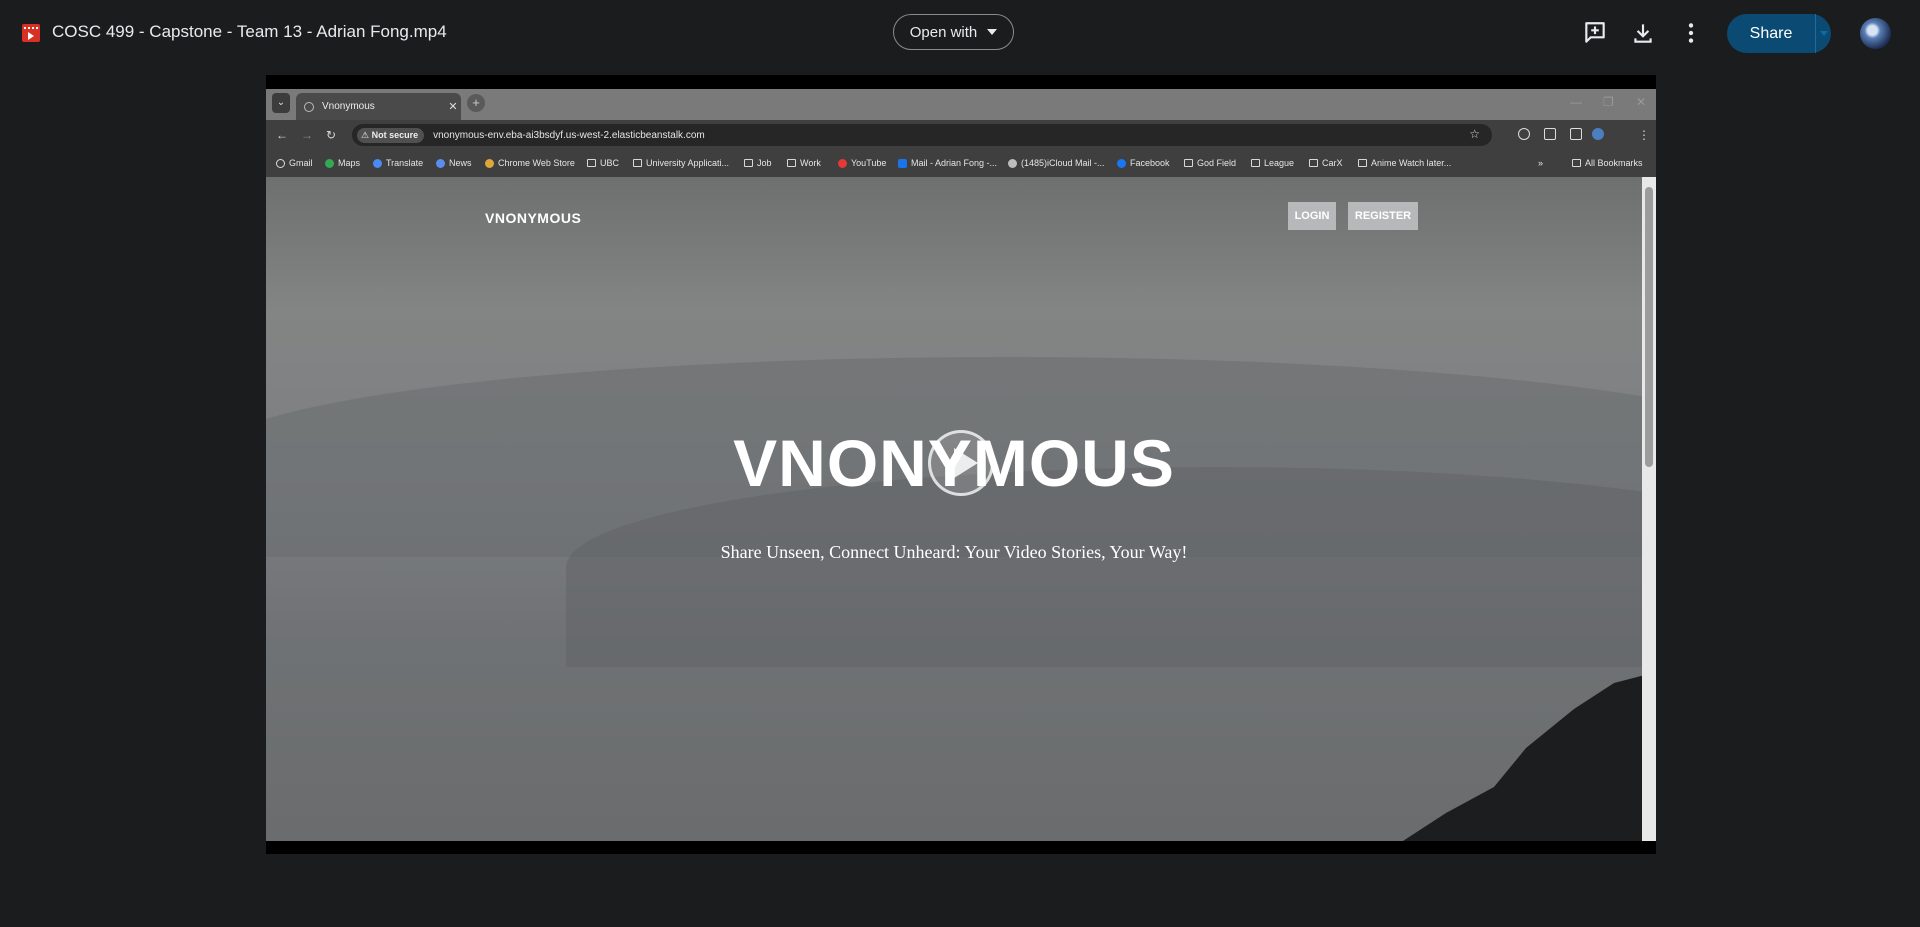  What do you see at coordinates (395, 134) in the screenshot?
I see `not-secure-label: Not secure` at bounding box center [395, 134].